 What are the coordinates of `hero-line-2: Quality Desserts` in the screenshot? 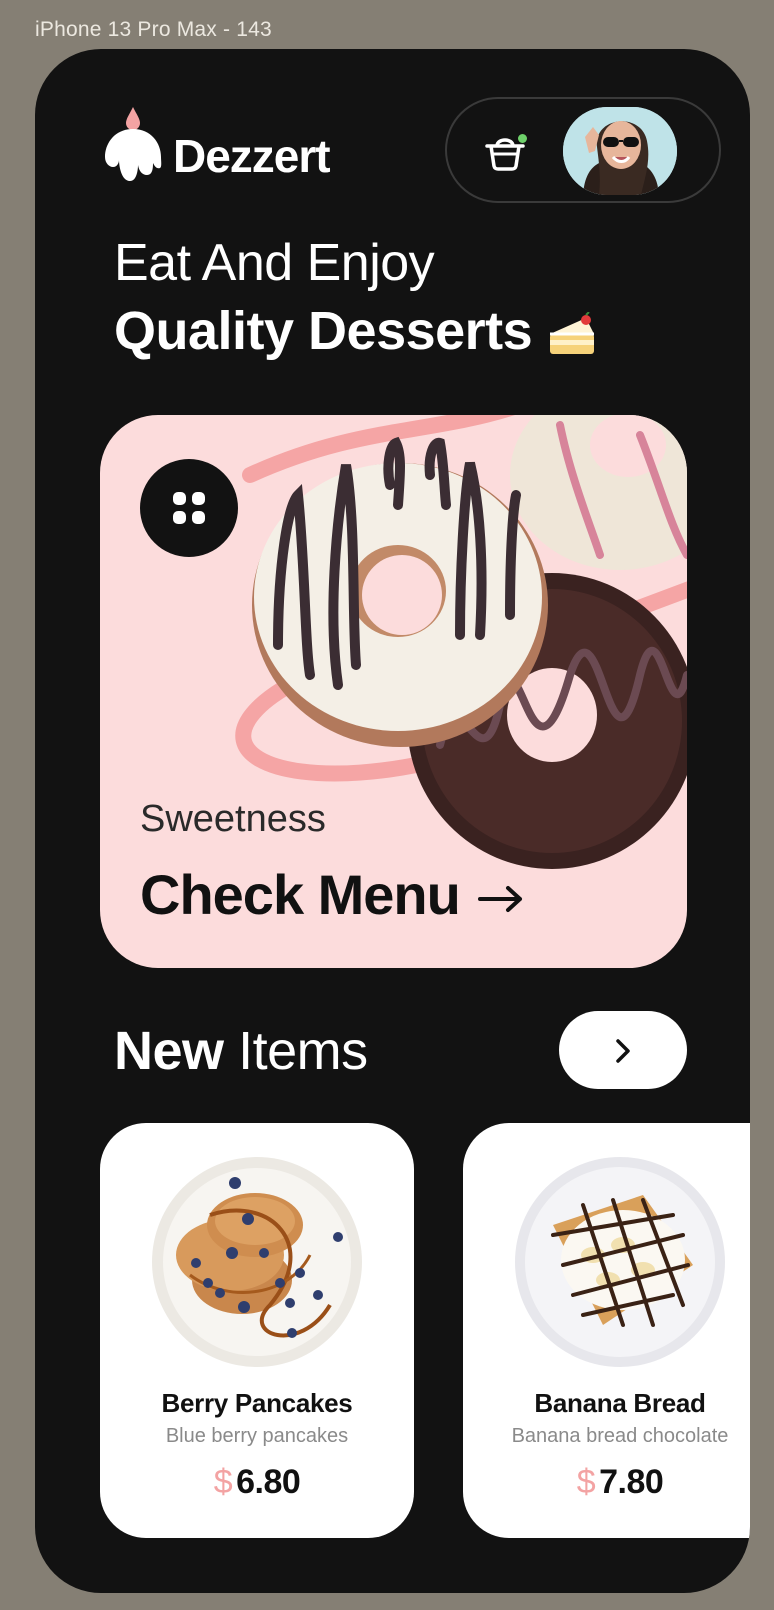 It's located at (356, 331).